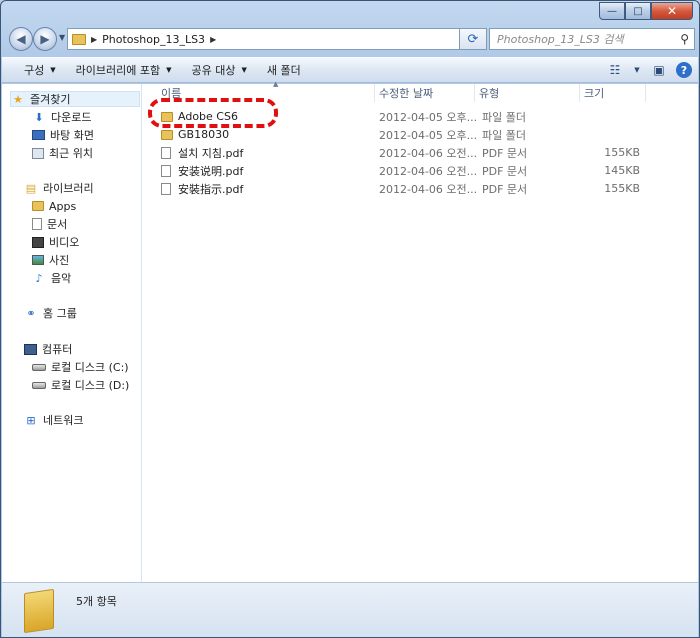 The width and height of the screenshot is (700, 638). I want to click on column-header-modified: 수정한 날짜, so click(425, 93).